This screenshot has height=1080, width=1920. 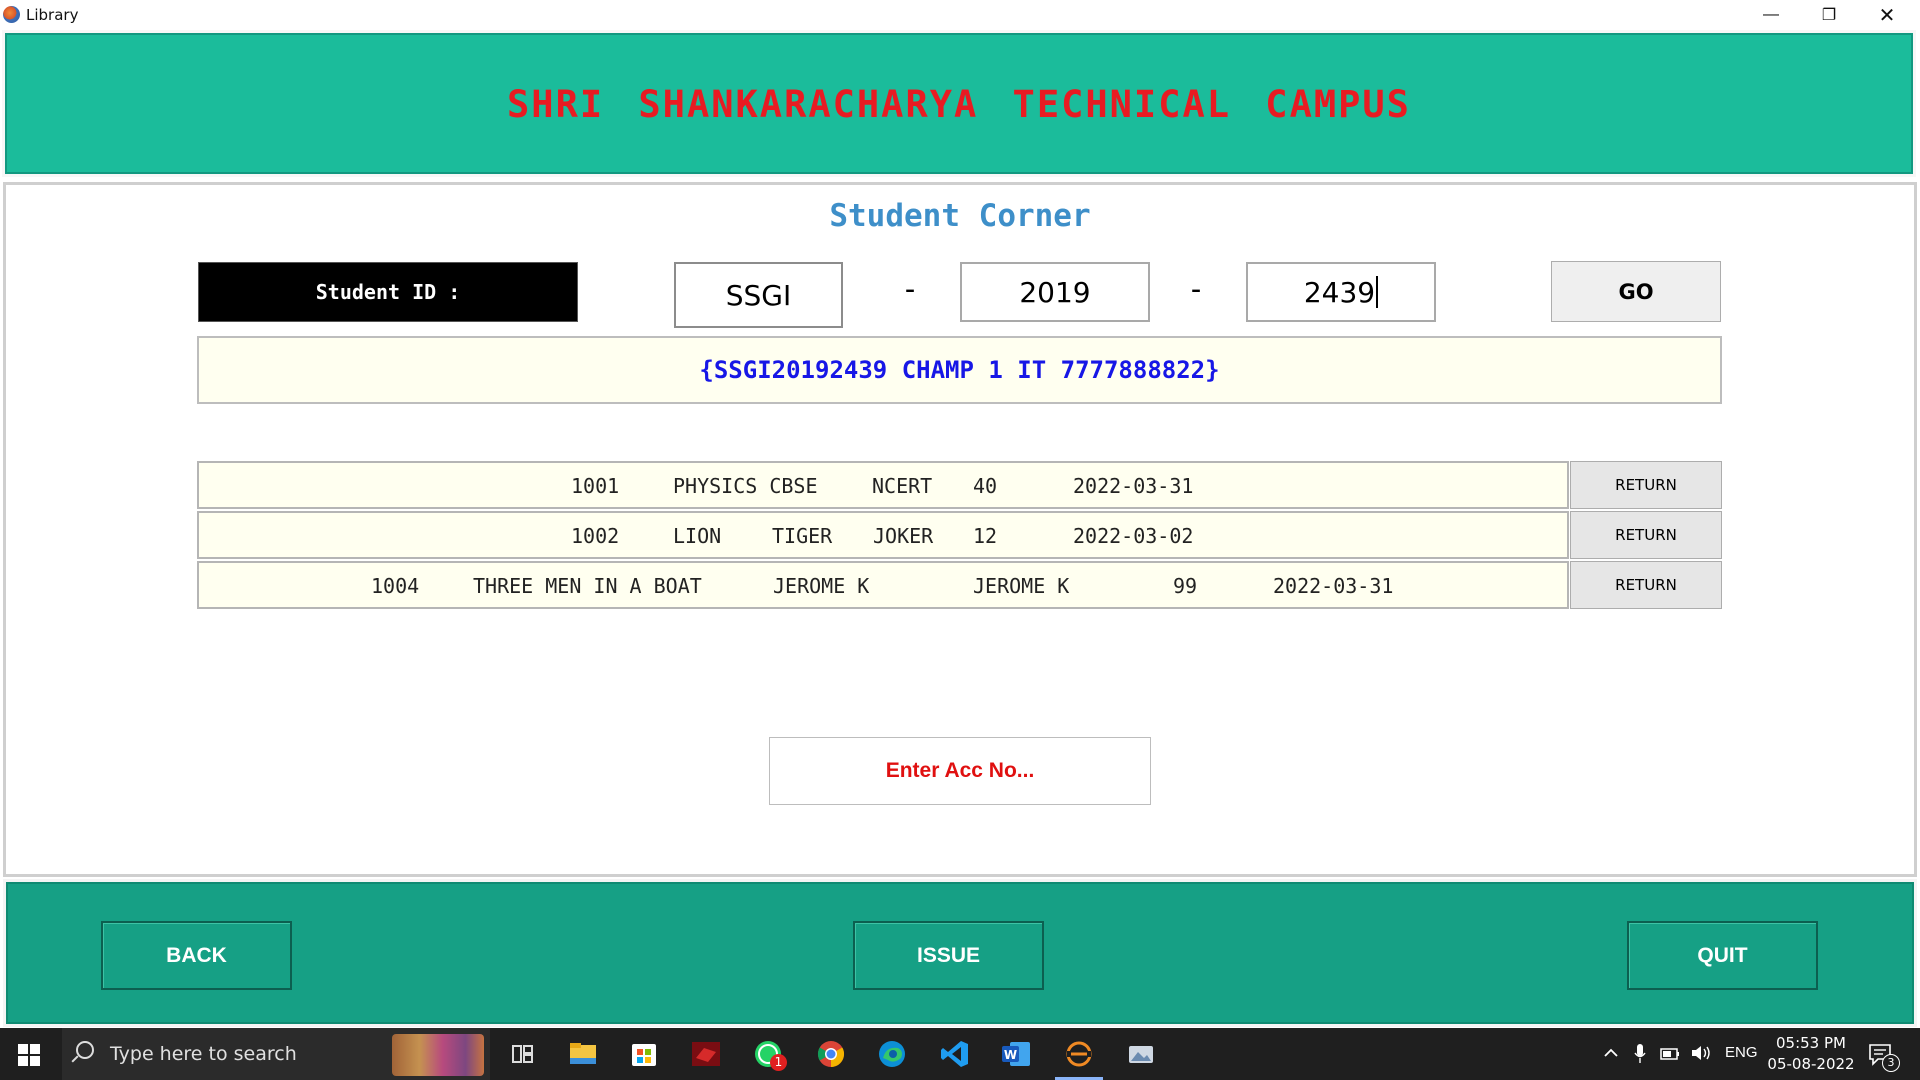 What do you see at coordinates (802, 536) in the screenshot?
I see `book-author: TIGER` at bounding box center [802, 536].